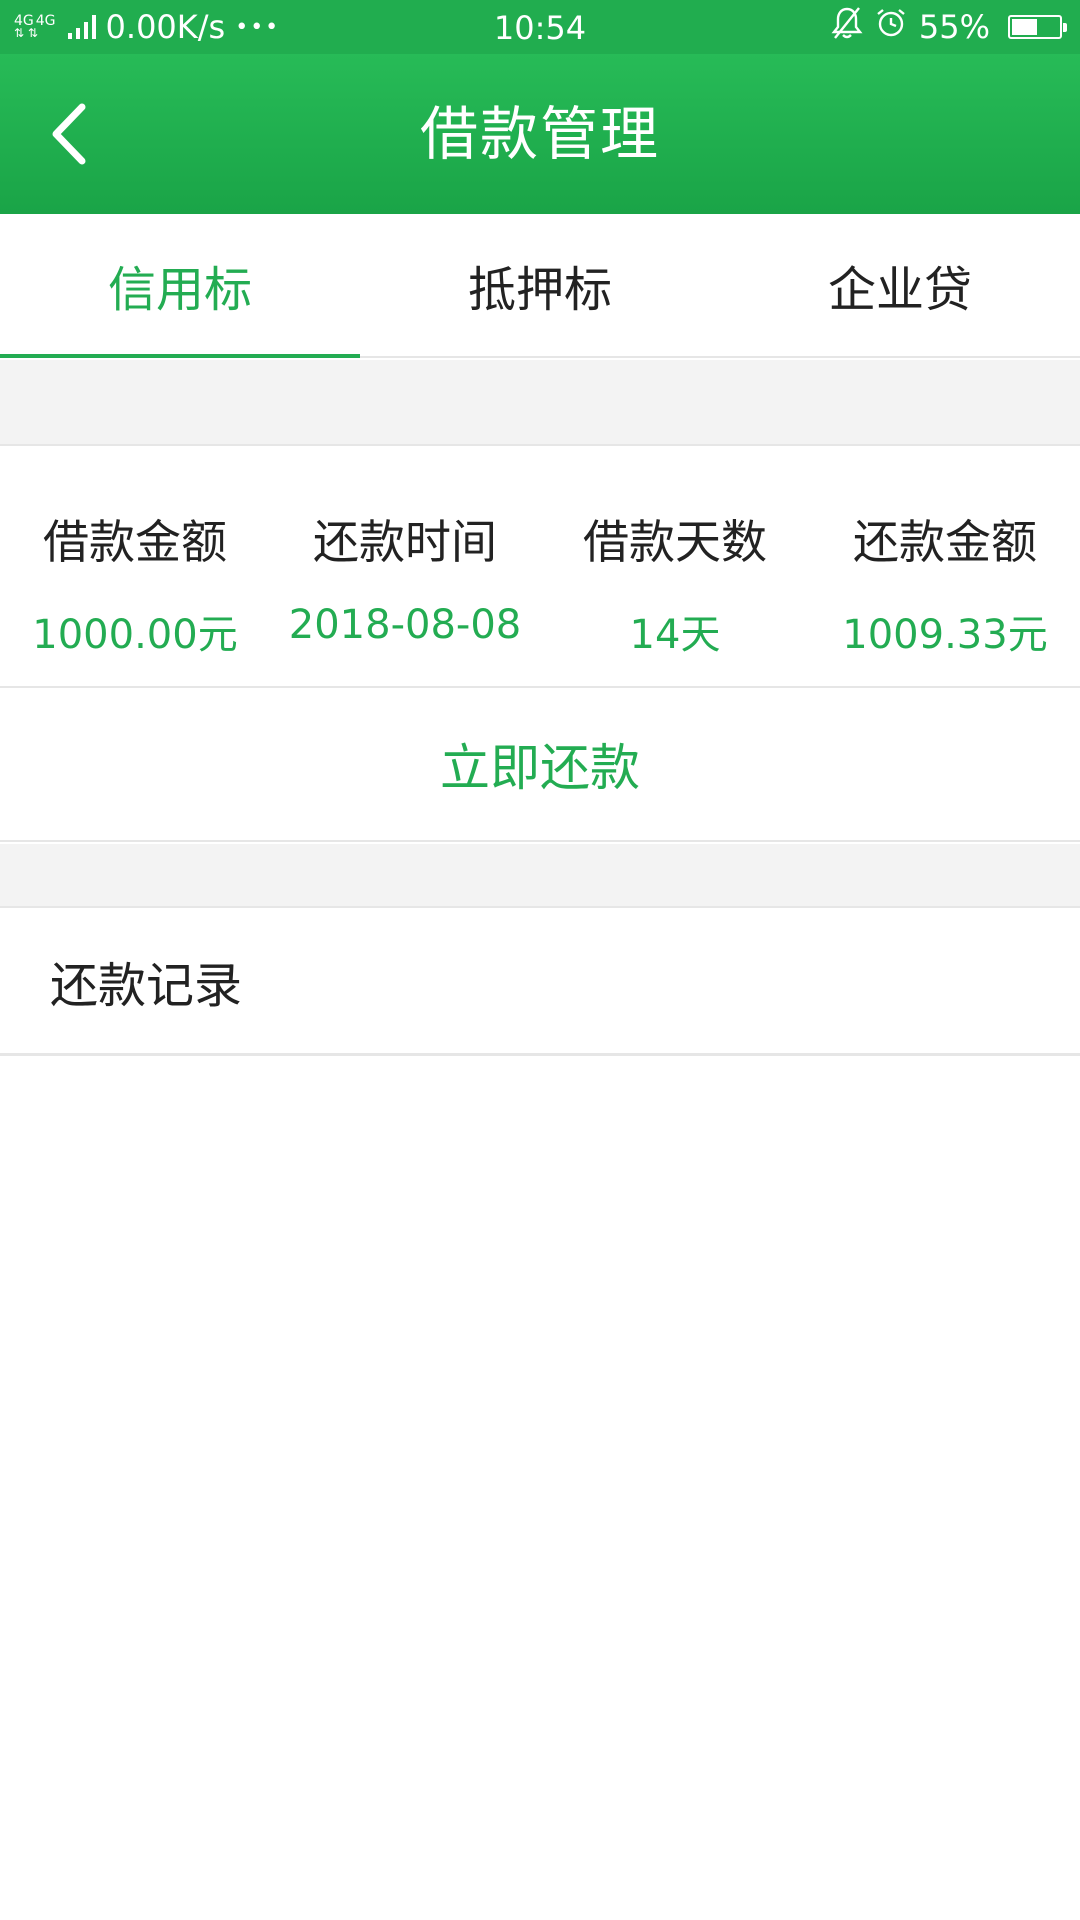 Image resolution: width=1080 pixels, height=1920 pixels. I want to click on summary-value: 1009.33元, so click(945, 635).